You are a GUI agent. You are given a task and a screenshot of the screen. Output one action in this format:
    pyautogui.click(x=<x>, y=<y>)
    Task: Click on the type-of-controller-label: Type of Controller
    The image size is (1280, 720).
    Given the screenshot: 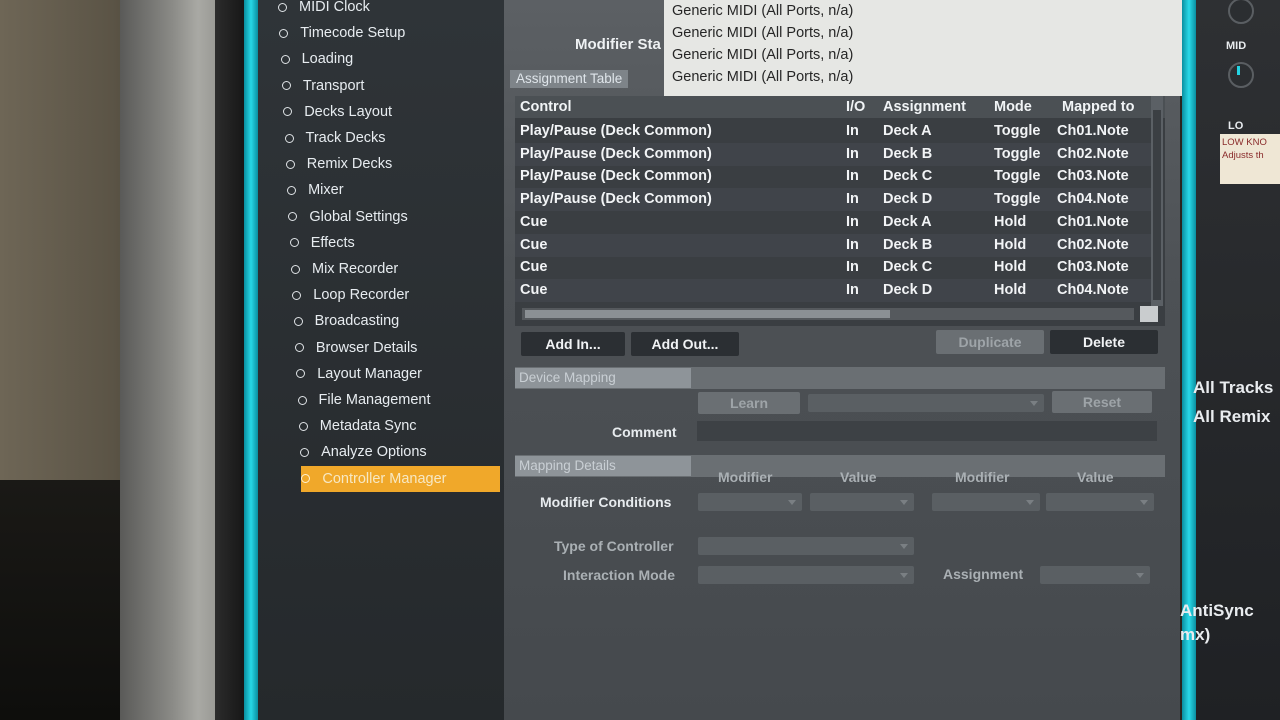 What is the action you would take?
    pyautogui.click(x=614, y=546)
    